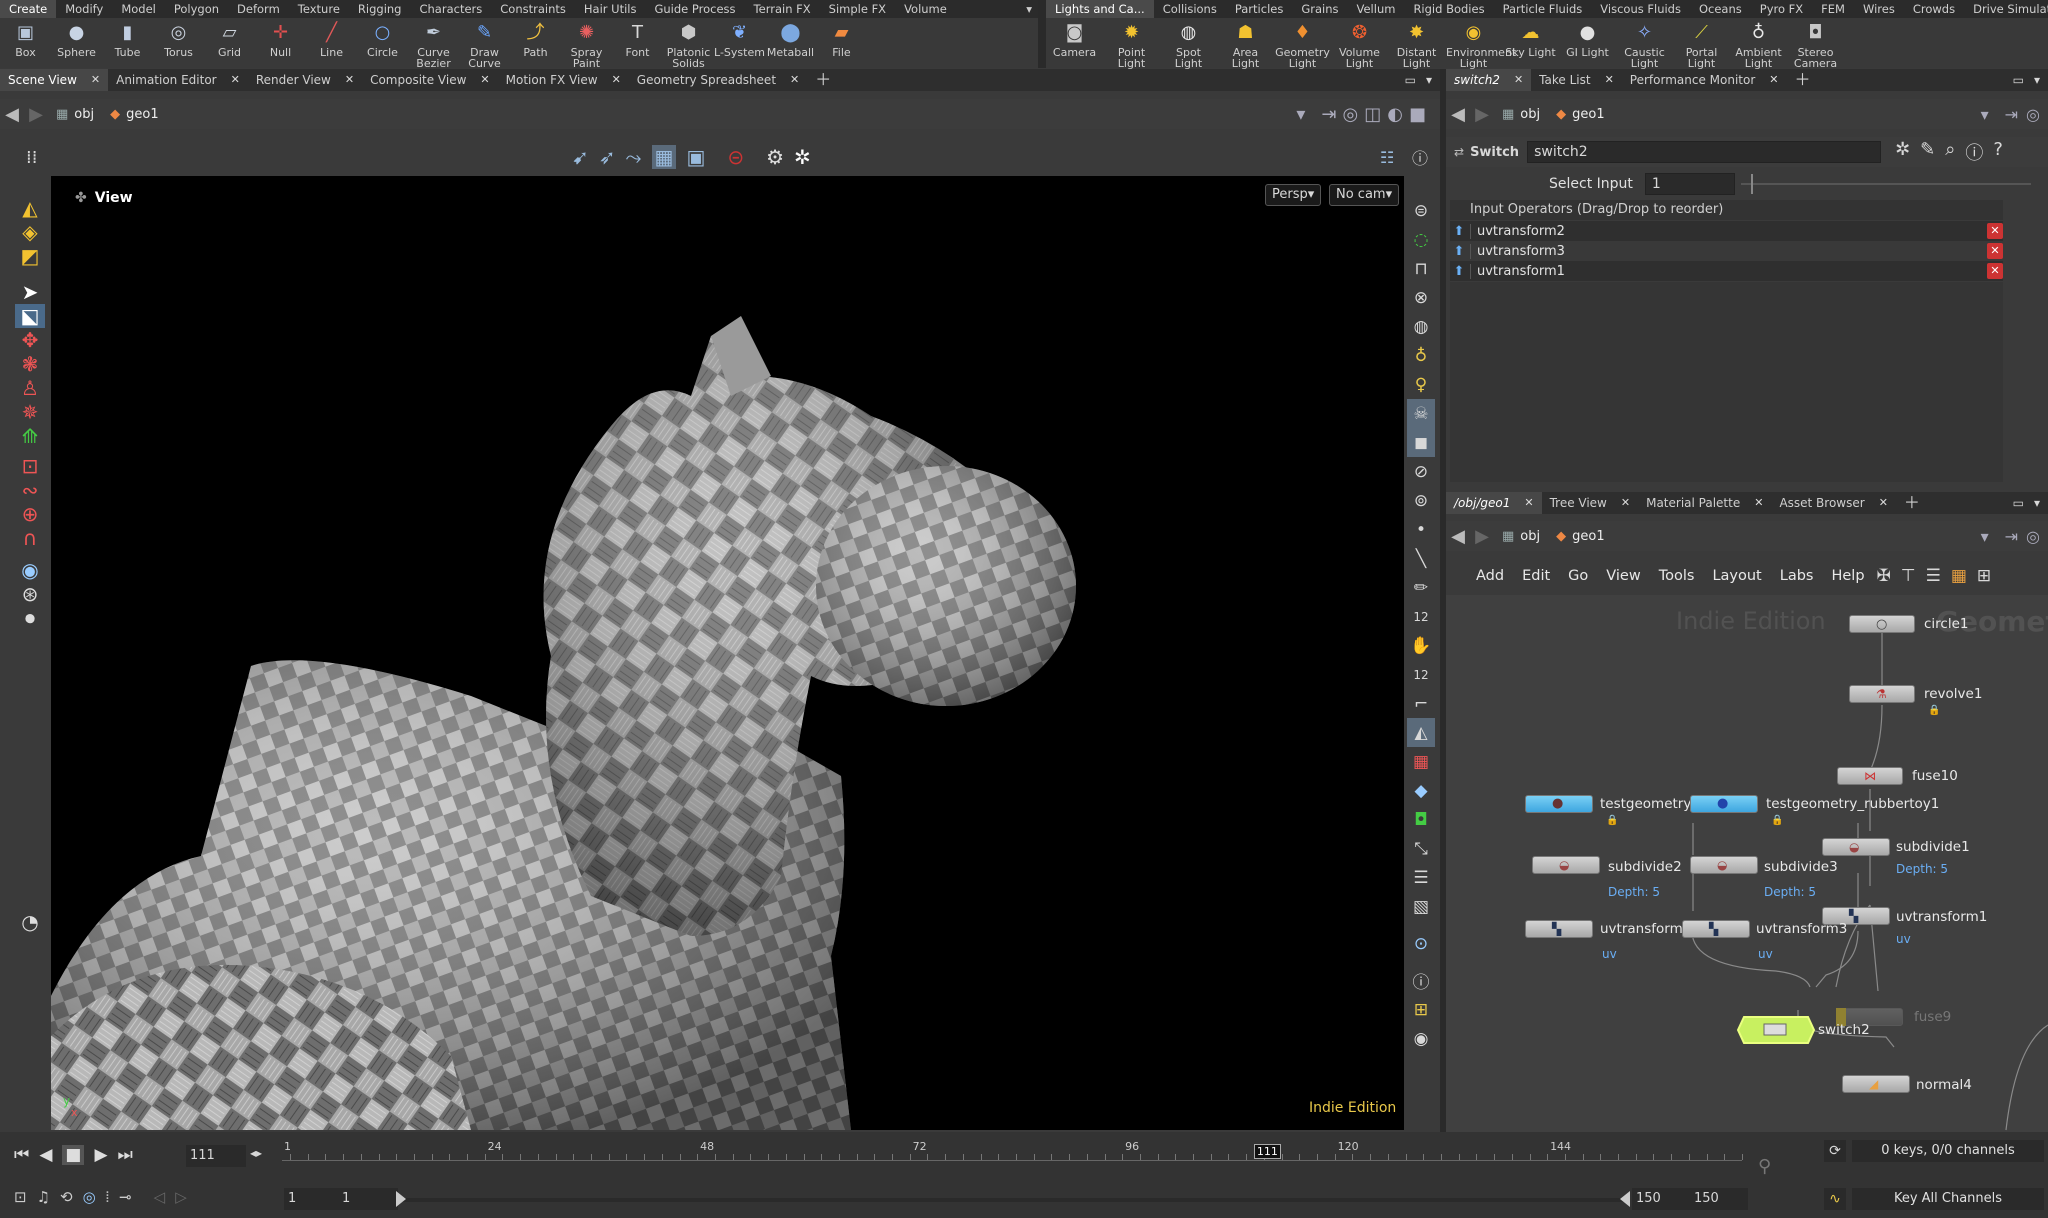 This screenshot has width=2048, height=1218. Describe the element at coordinates (1421, 906) in the screenshot. I see `picture-icon: ▧` at that location.